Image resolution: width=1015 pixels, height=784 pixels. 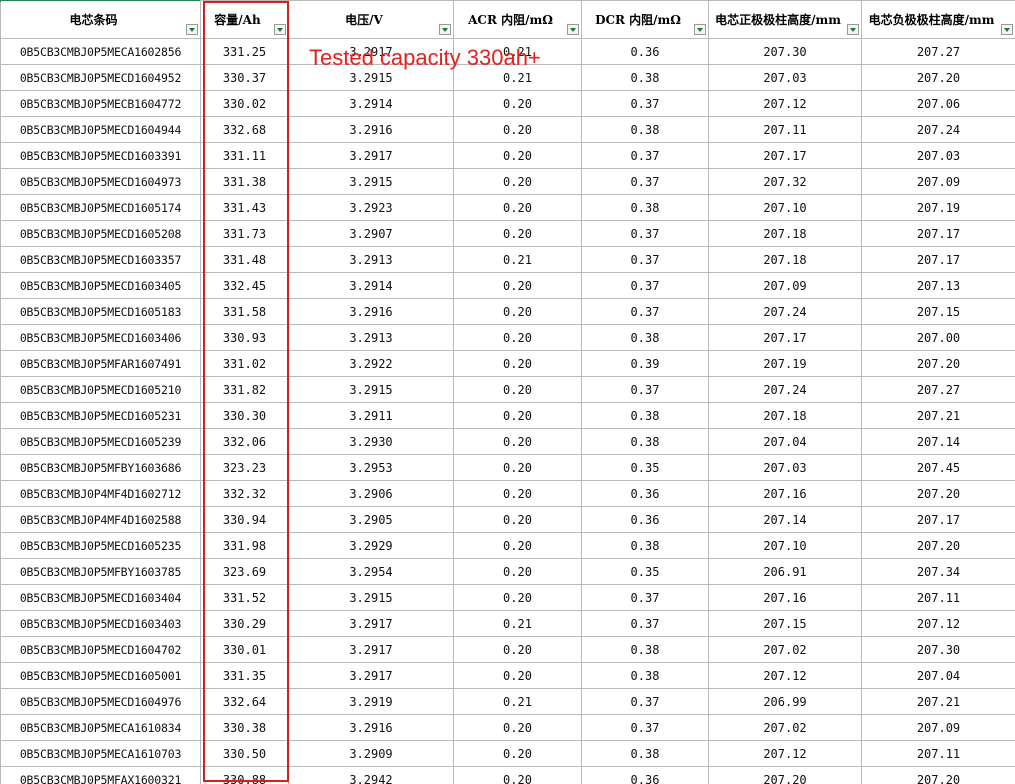 What do you see at coordinates (938, 233) in the screenshot?
I see `cell-negative-height: 207.17` at bounding box center [938, 233].